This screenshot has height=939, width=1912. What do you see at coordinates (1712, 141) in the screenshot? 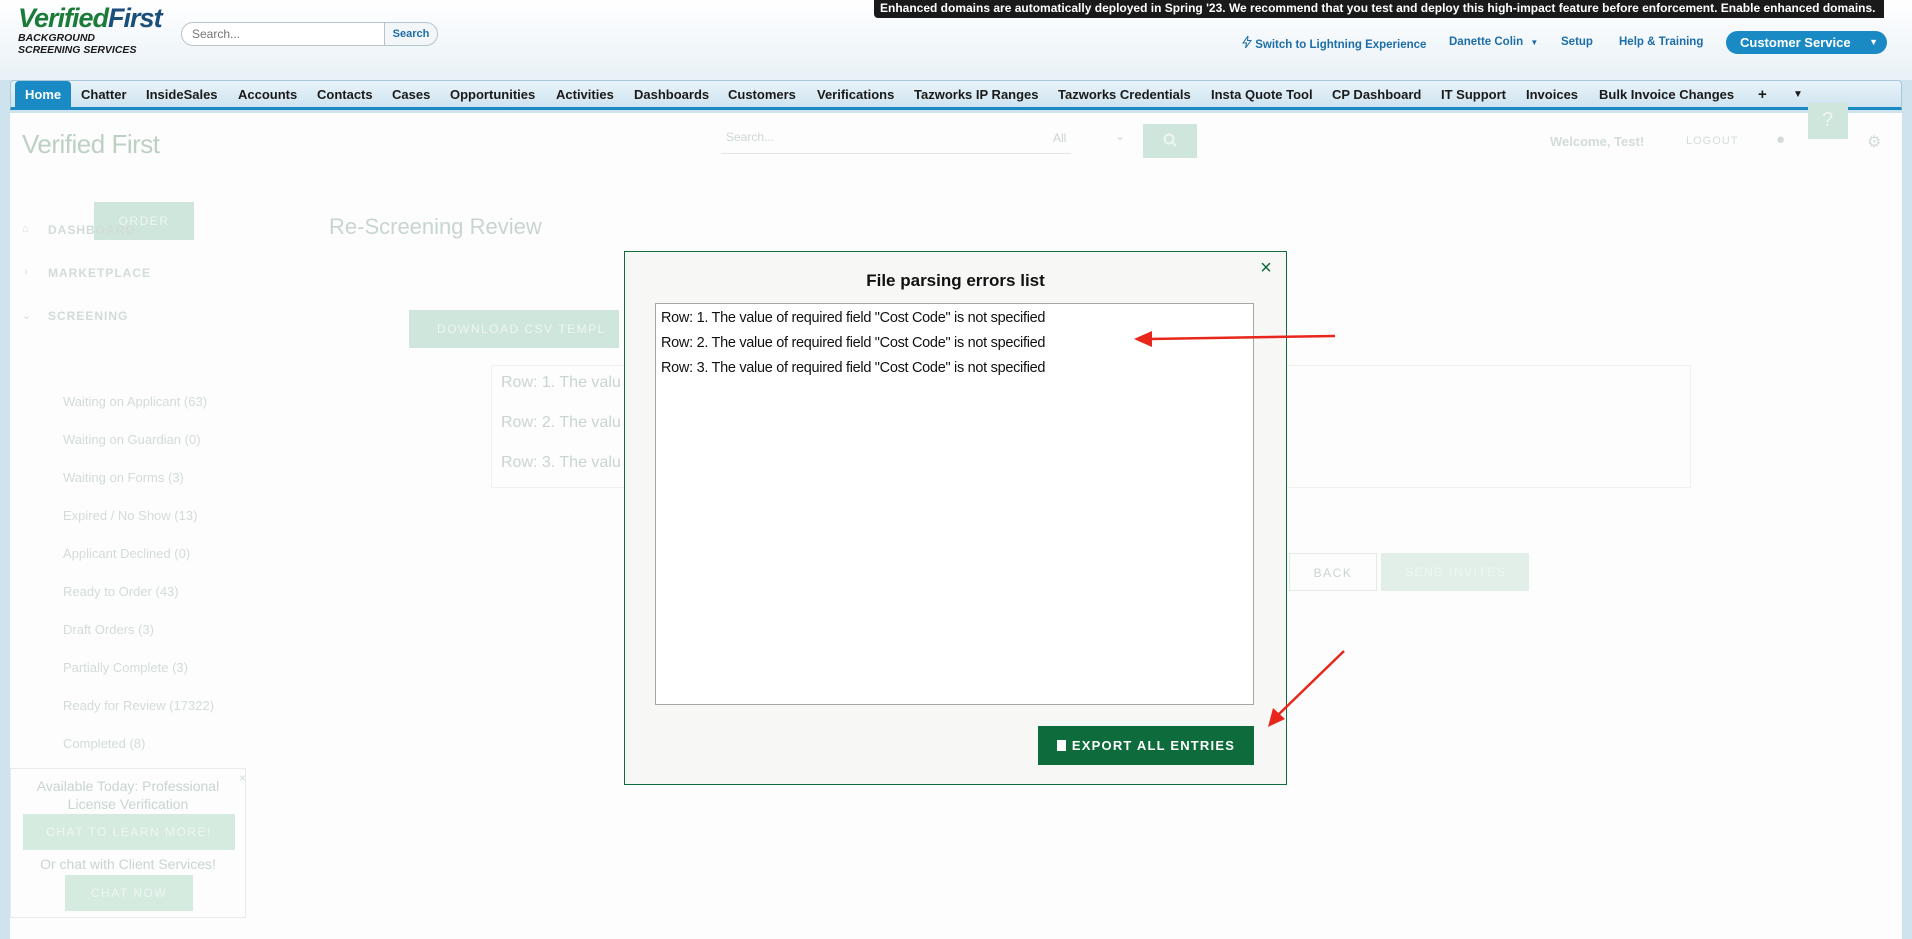
I see `bg-logout-link: LOGOUT` at bounding box center [1712, 141].